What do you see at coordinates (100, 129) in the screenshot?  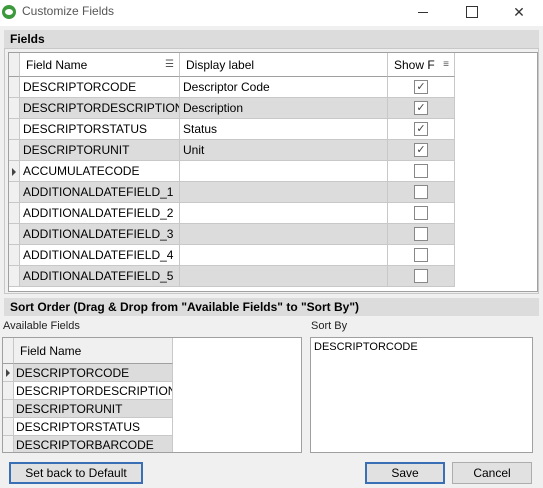 I see `field-name-cell: DESCRIPTORSTATUS` at bounding box center [100, 129].